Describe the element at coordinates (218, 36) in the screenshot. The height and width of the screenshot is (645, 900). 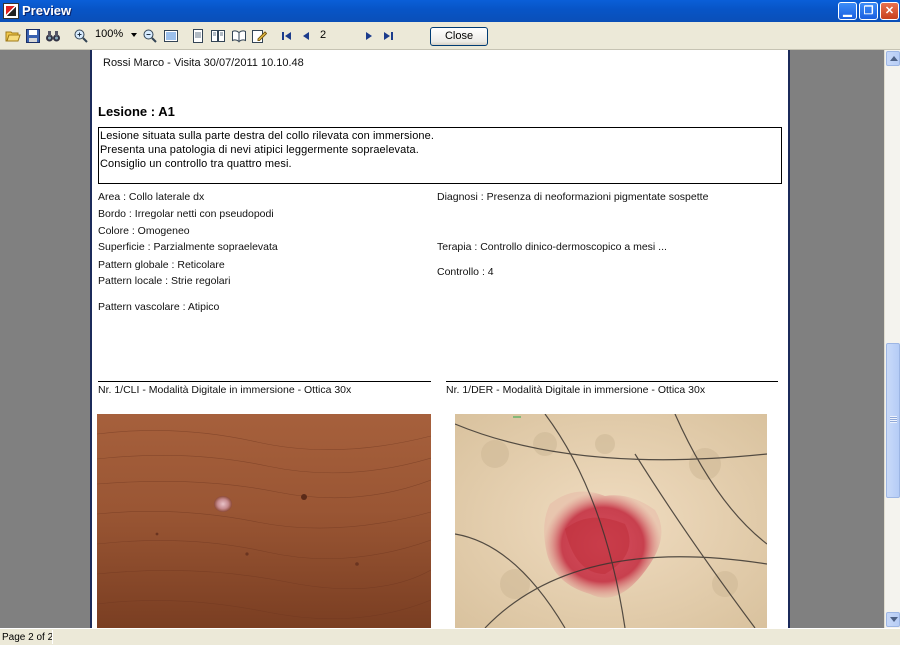
I see `two-pages-icon` at that location.